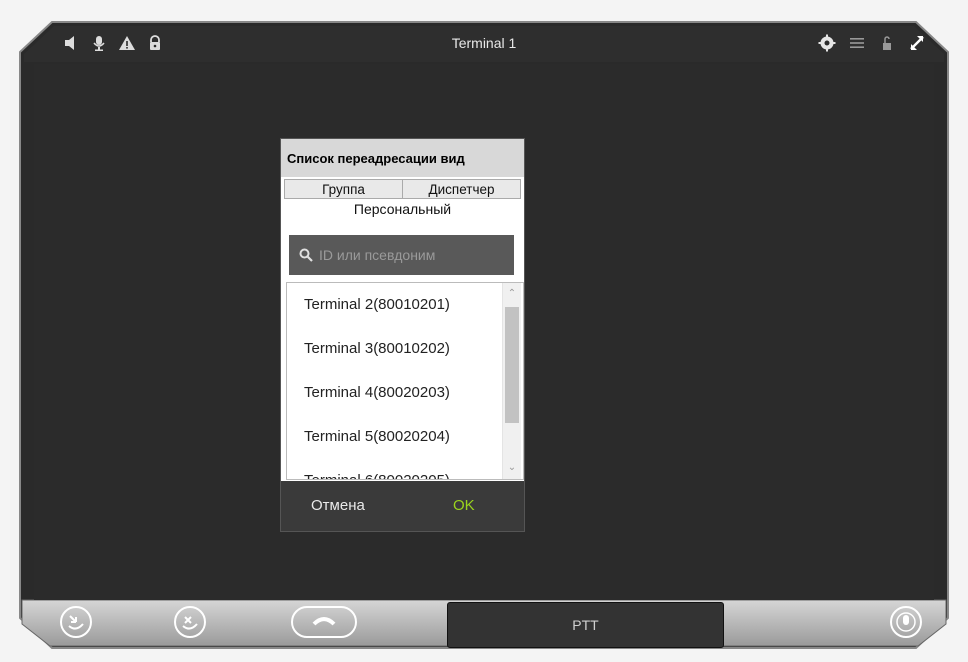  Describe the element at coordinates (827, 43) in the screenshot. I see `settings-icon` at that location.